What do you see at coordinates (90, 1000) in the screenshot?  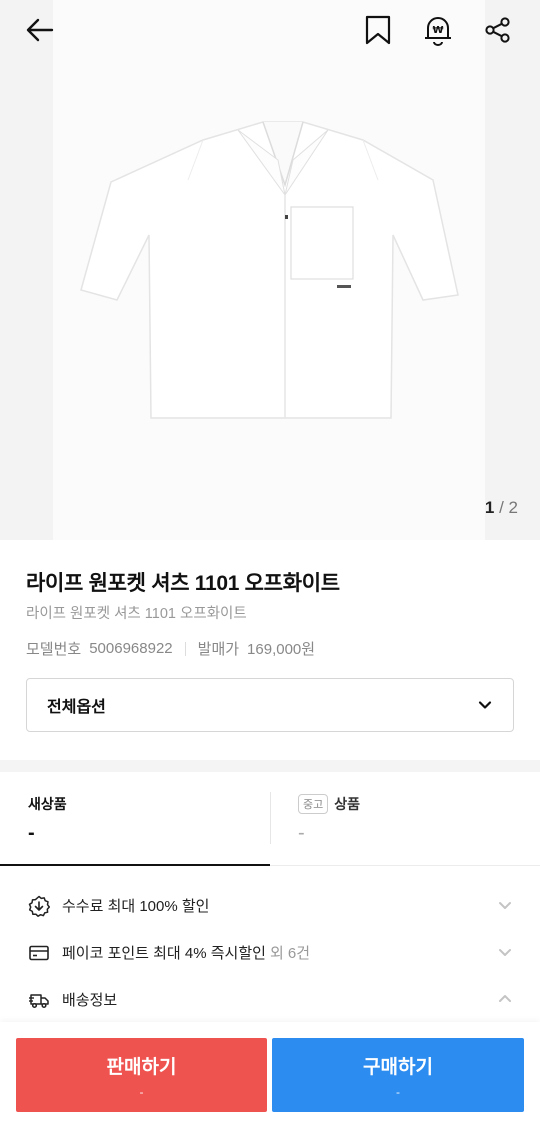 I see `benefit-text: 배송정보` at bounding box center [90, 1000].